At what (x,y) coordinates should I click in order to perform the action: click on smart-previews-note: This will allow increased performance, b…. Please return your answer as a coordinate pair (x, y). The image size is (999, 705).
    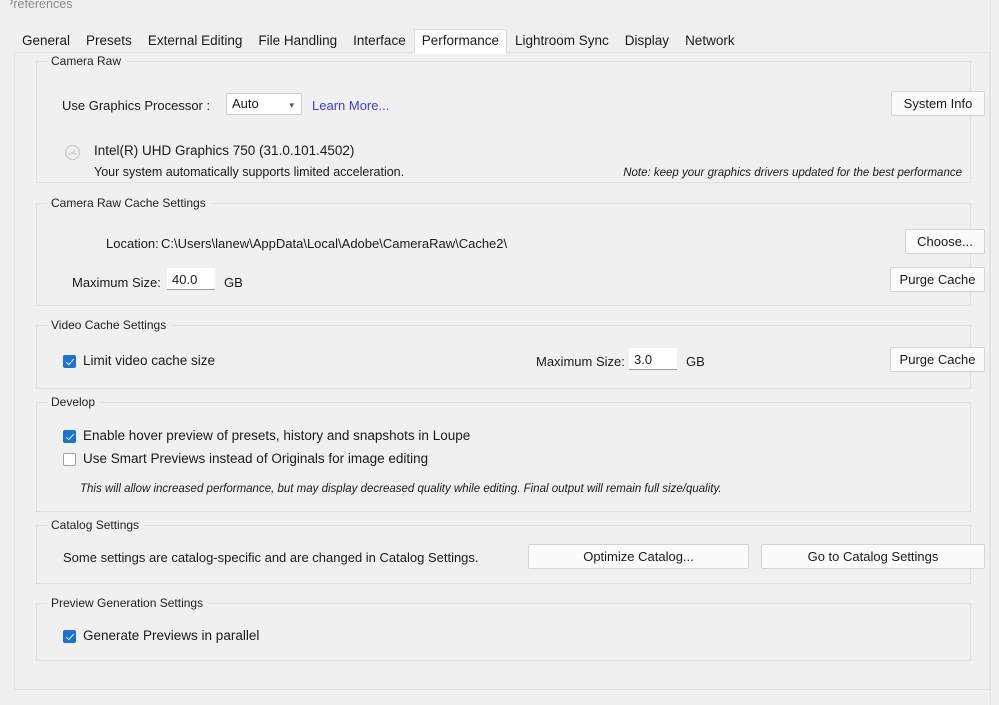
    Looking at the image, I should click on (401, 489).